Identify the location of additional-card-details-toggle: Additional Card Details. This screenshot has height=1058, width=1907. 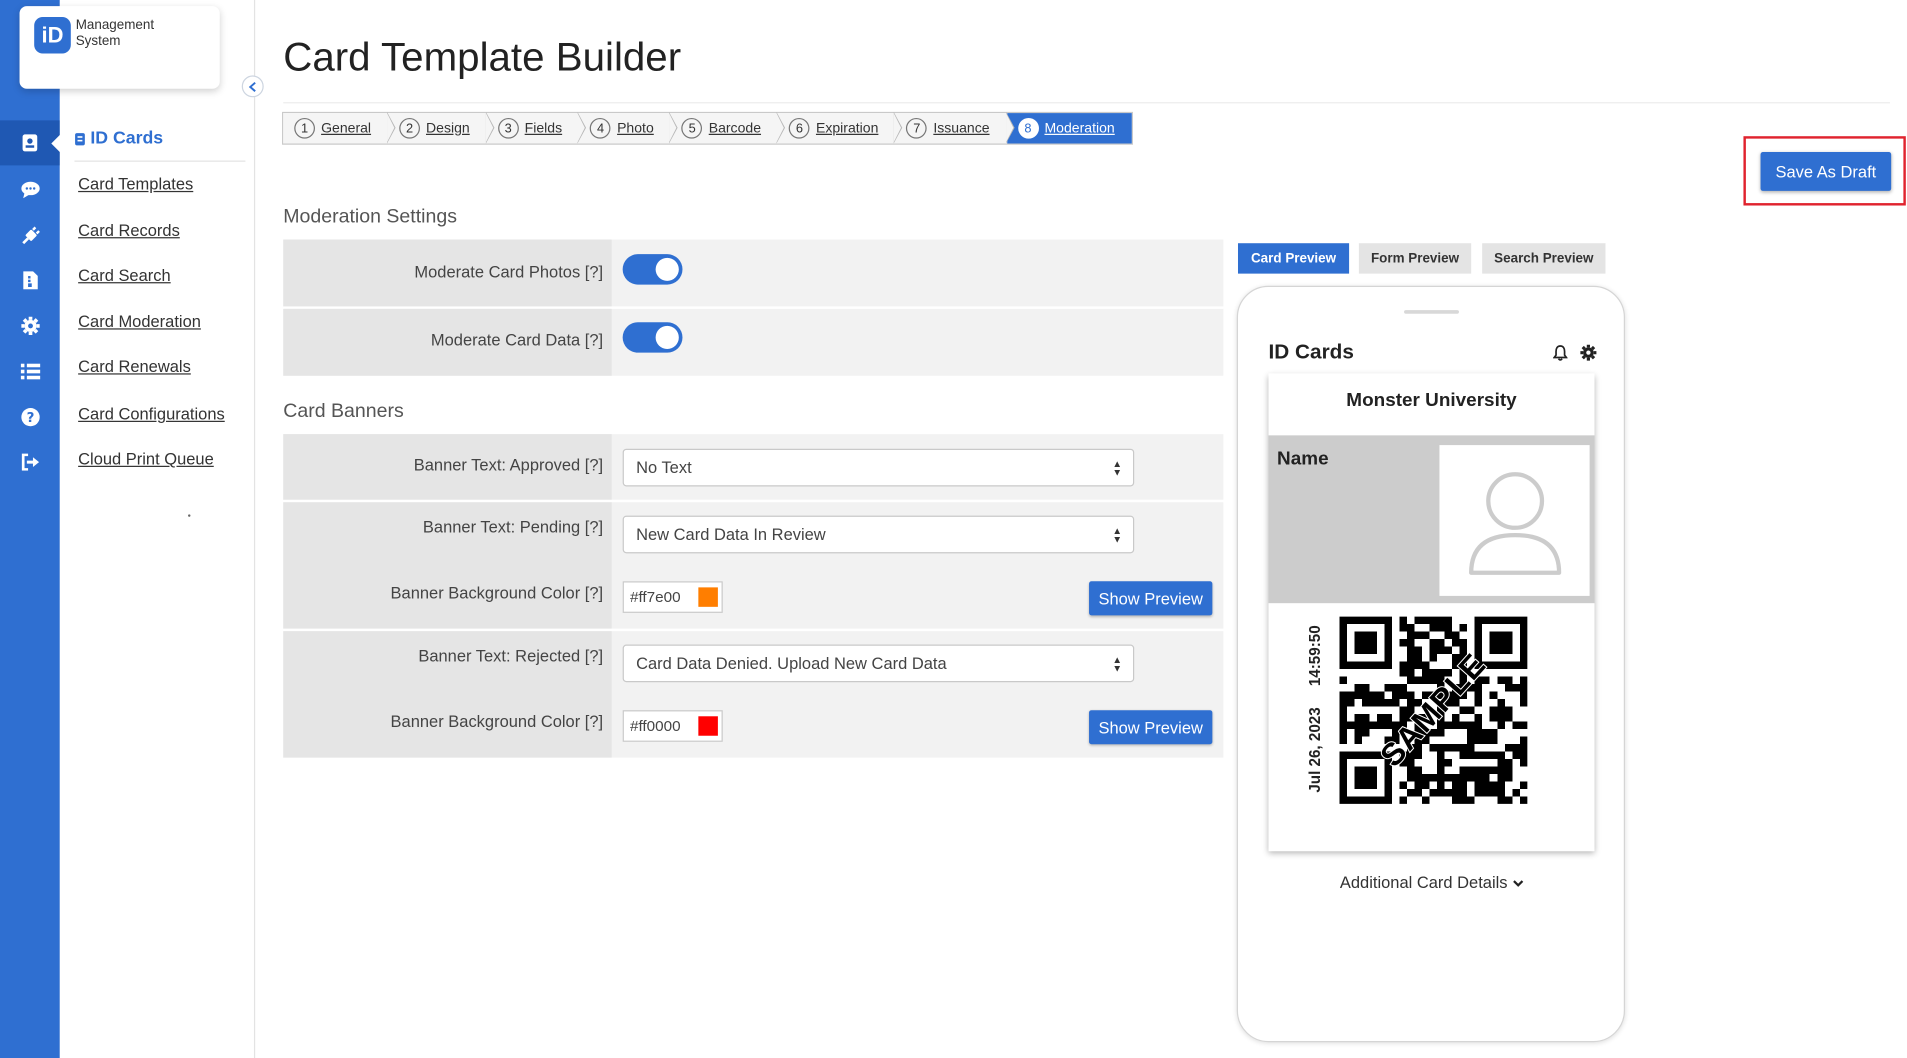
(1432, 882).